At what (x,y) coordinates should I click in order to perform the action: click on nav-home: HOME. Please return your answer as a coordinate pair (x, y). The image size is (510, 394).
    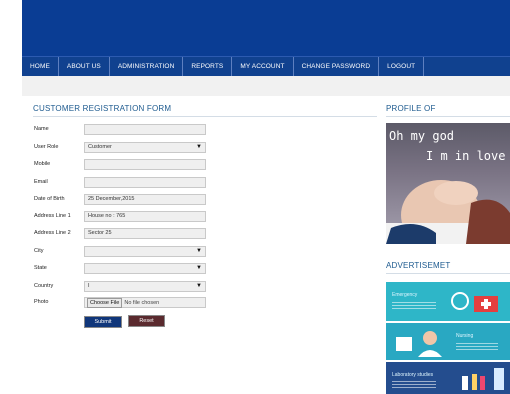
    Looking at the image, I should click on (40, 66).